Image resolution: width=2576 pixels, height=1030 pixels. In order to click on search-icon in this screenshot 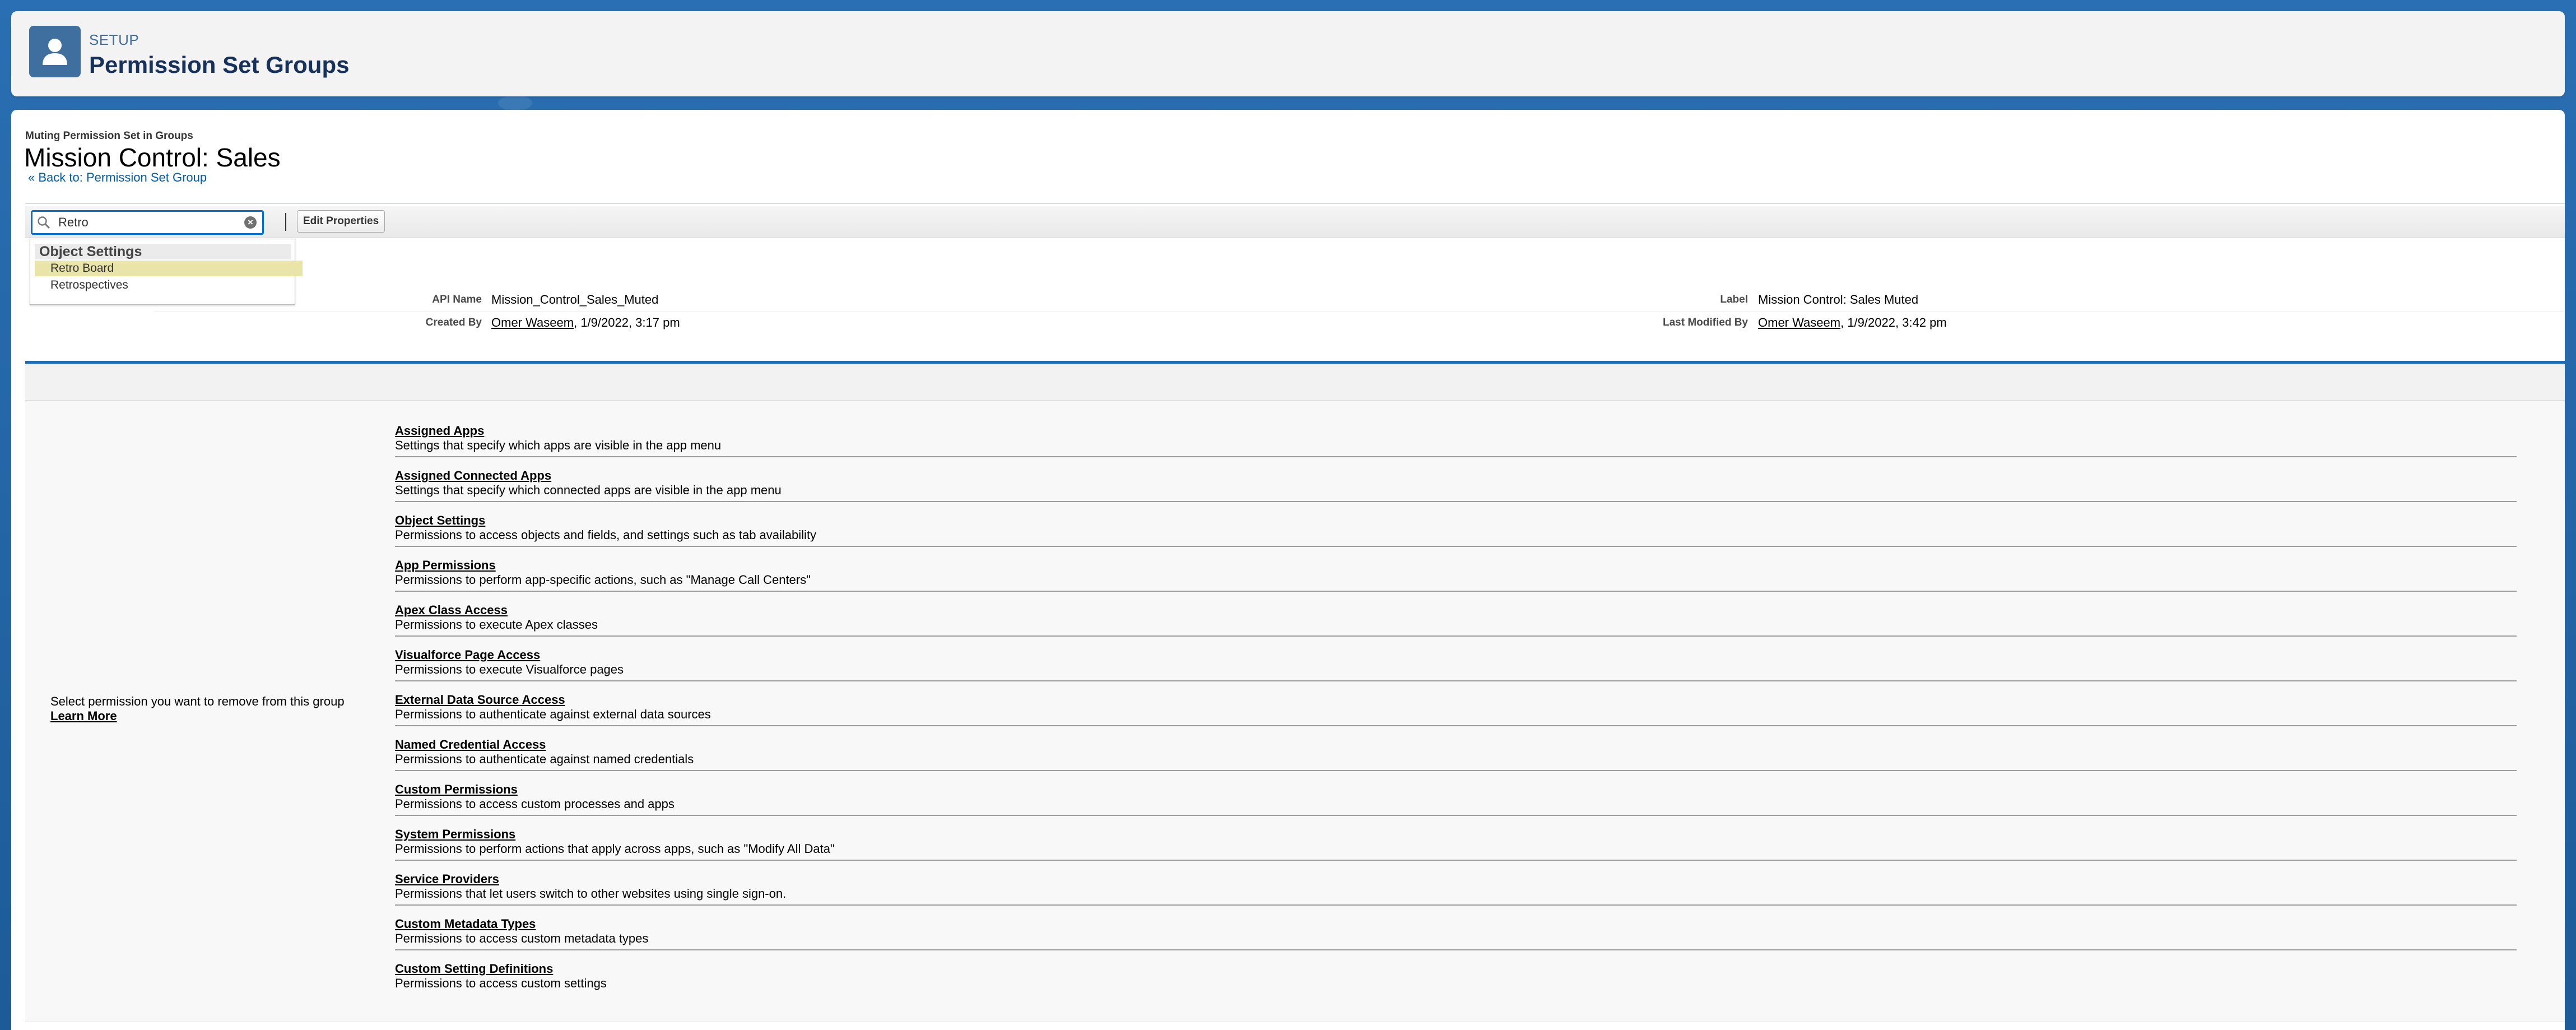, I will do `click(44, 223)`.